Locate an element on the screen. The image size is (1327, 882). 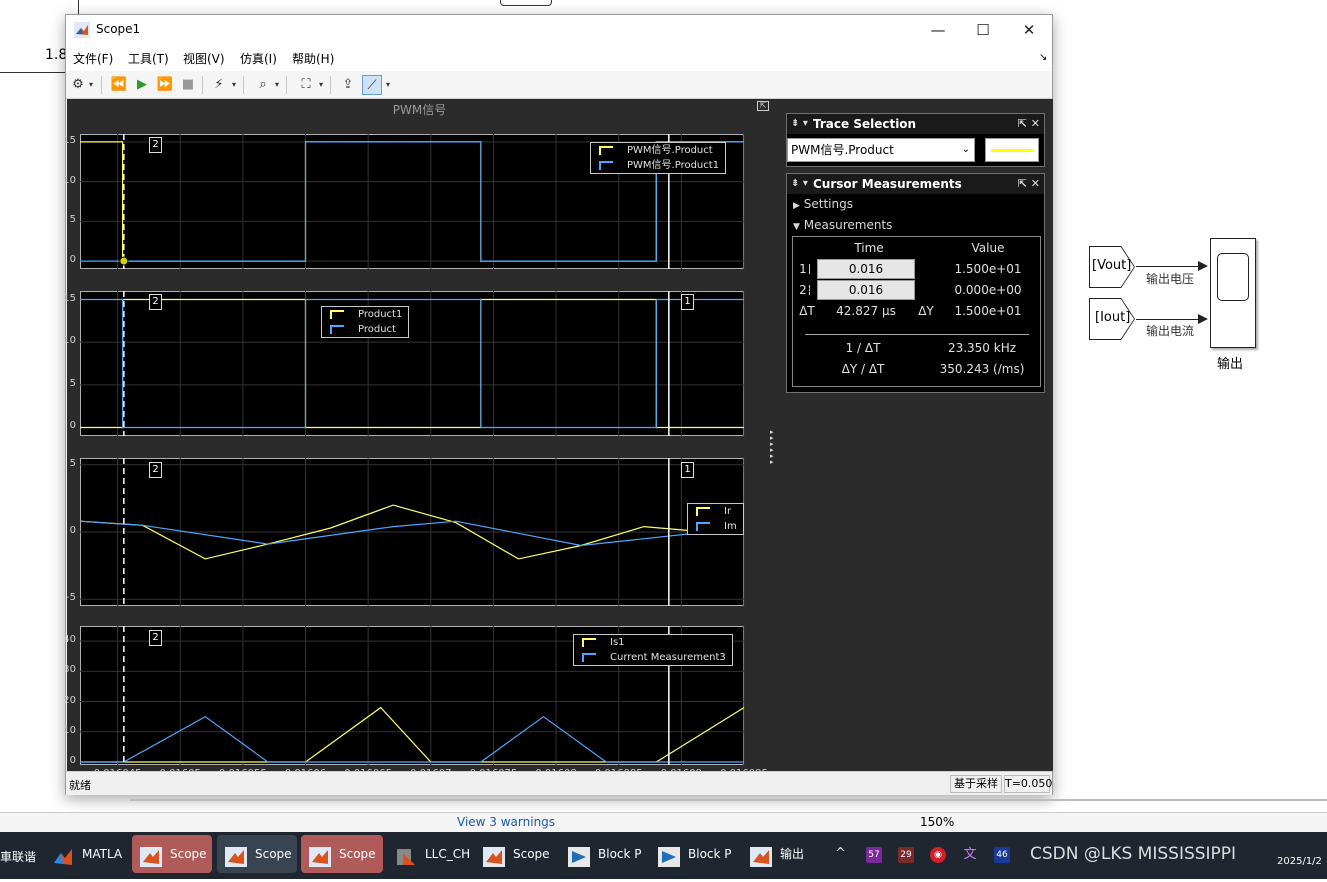
legend-axes-4: Is1 Current Measurement3 is located at coordinates (653, 650).